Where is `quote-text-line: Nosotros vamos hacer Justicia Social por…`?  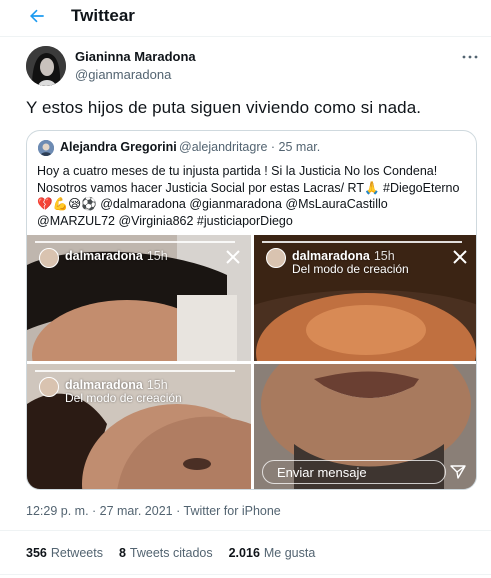
quote-text-line: Nosotros vamos hacer Justicia Social por… is located at coordinates (248, 187).